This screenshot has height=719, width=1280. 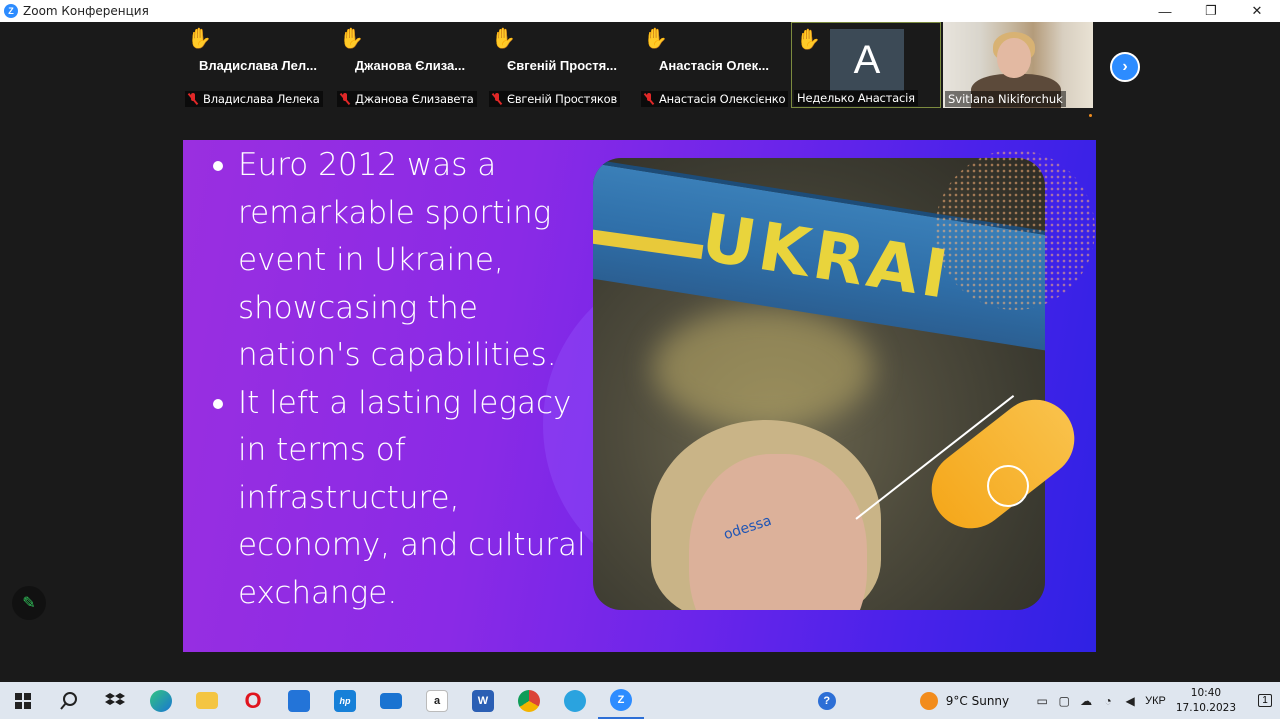 I want to click on chevron-right-icon: ›, so click(x=1125, y=66).